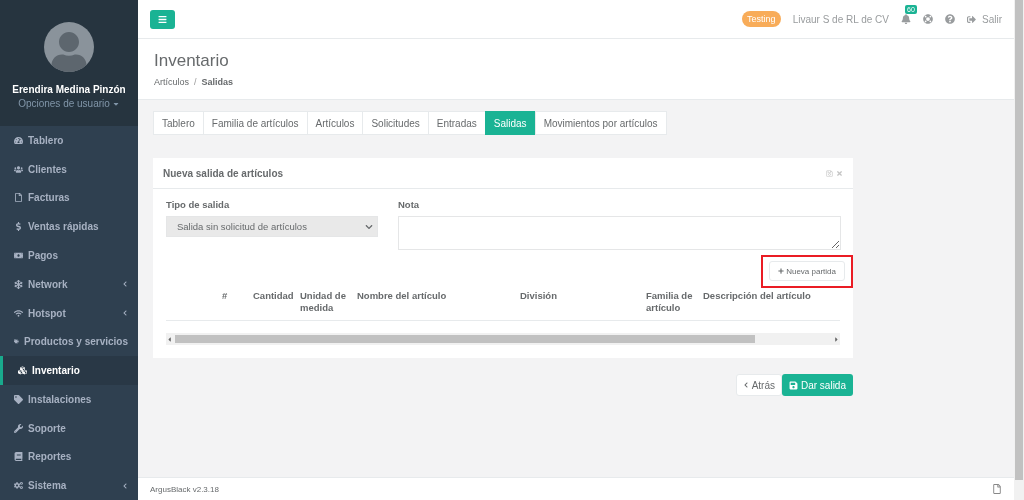 The image size is (1024, 500). I want to click on select-value: Salida sin solicitud de artículos, so click(242, 226).